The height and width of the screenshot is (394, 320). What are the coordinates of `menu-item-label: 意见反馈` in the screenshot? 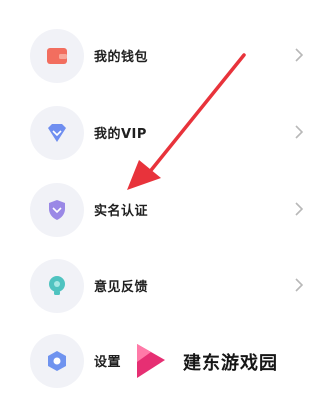 It's located at (121, 287).